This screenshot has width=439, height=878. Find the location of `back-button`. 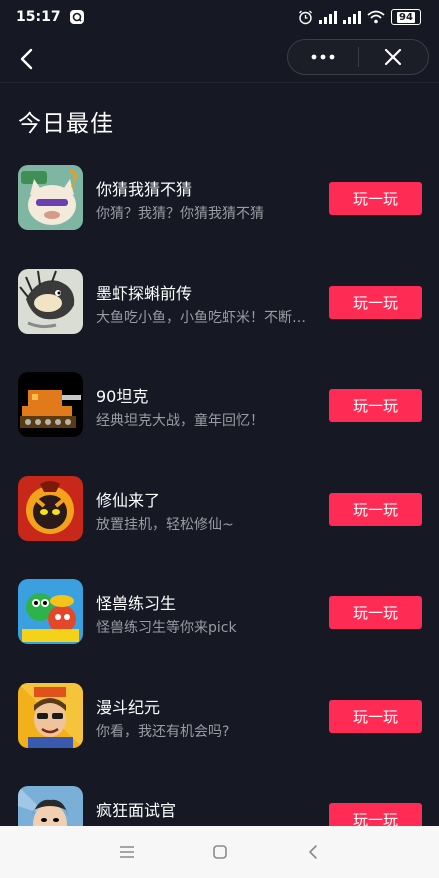

back-button is located at coordinates (27, 59).